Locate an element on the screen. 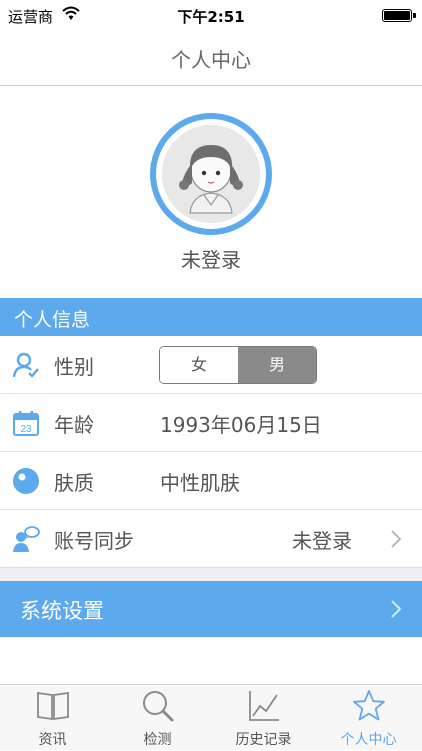 The image size is (422, 751). status-bar: 运营商 下午2:51 is located at coordinates (211, 15).